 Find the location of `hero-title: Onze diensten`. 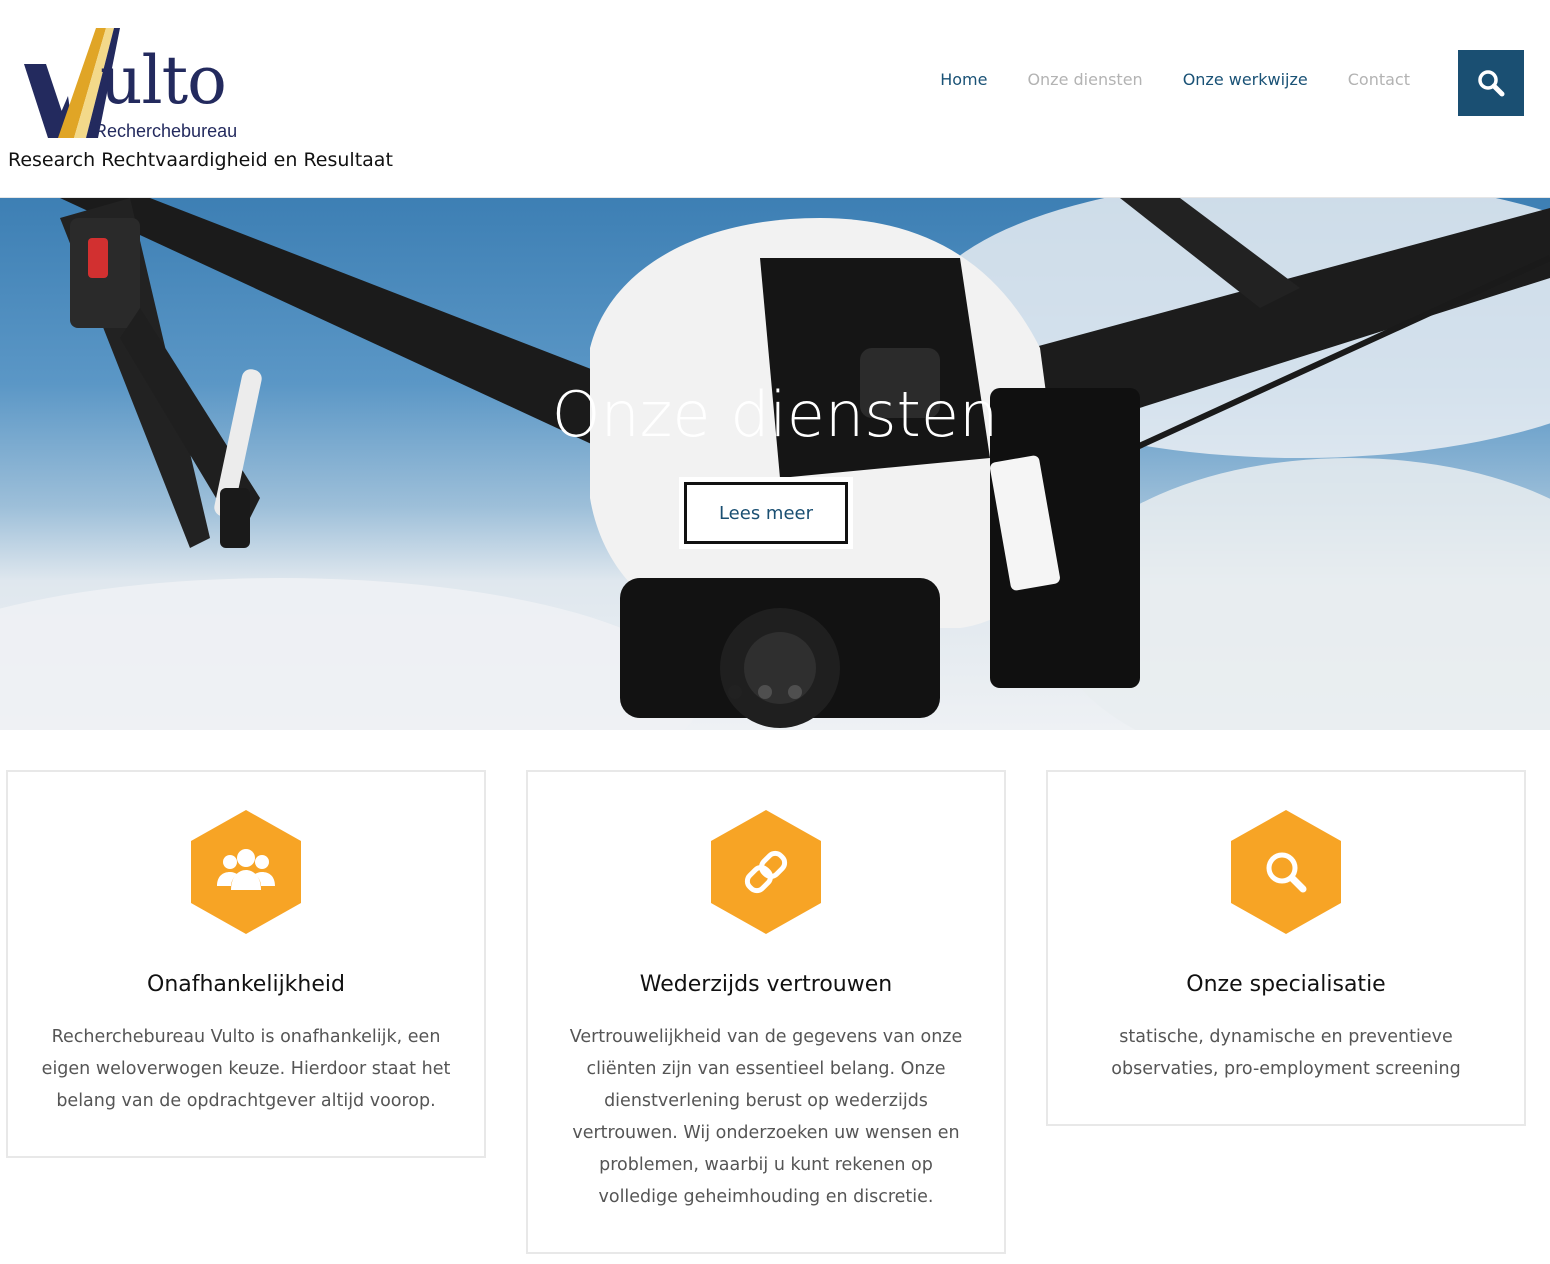

hero-title: Onze diensten is located at coordinates (775, 414).